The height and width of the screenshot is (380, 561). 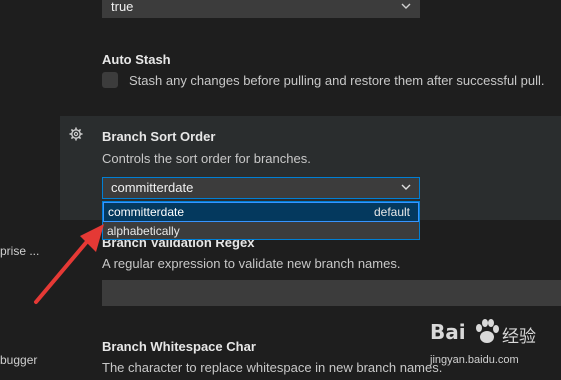 What do you see at coordinates (261, 188) in the screenshot?
I see `branch-sort-order-select: committerdate` at bounding box center [261, 188].